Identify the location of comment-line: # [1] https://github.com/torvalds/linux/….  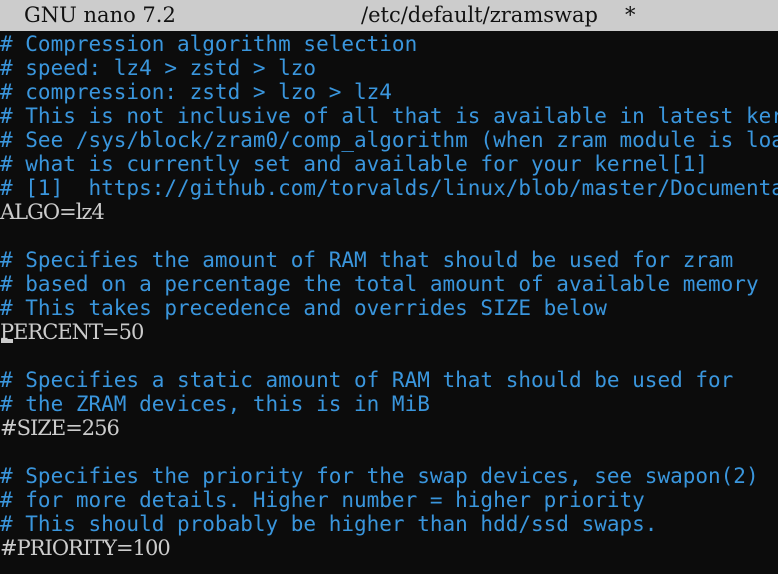
(389, 188).